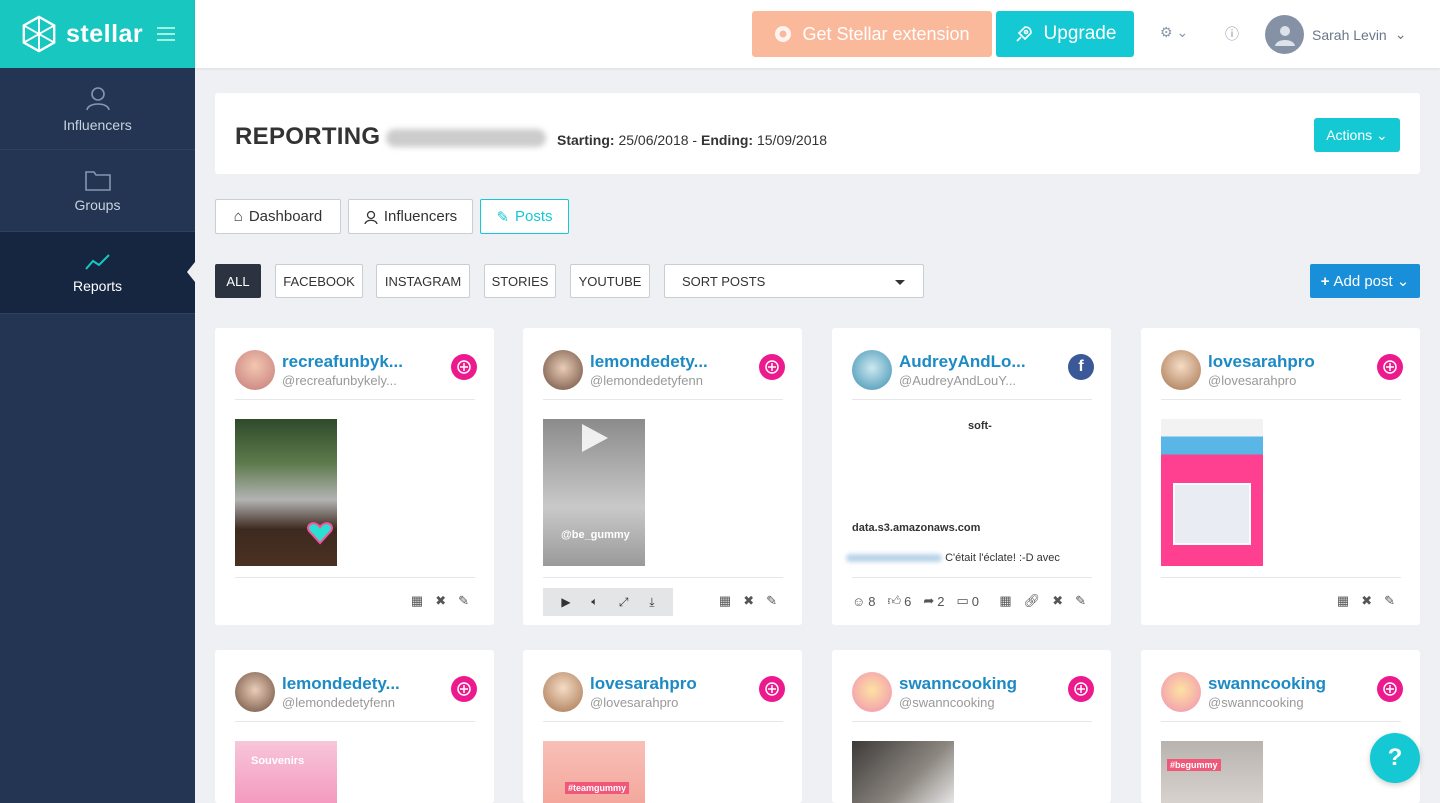 This screenshot has width=1440, height=803. Describe the element at coordinates (1212, 772) in the screenshot. I see `post-video: #begummy` at that location.